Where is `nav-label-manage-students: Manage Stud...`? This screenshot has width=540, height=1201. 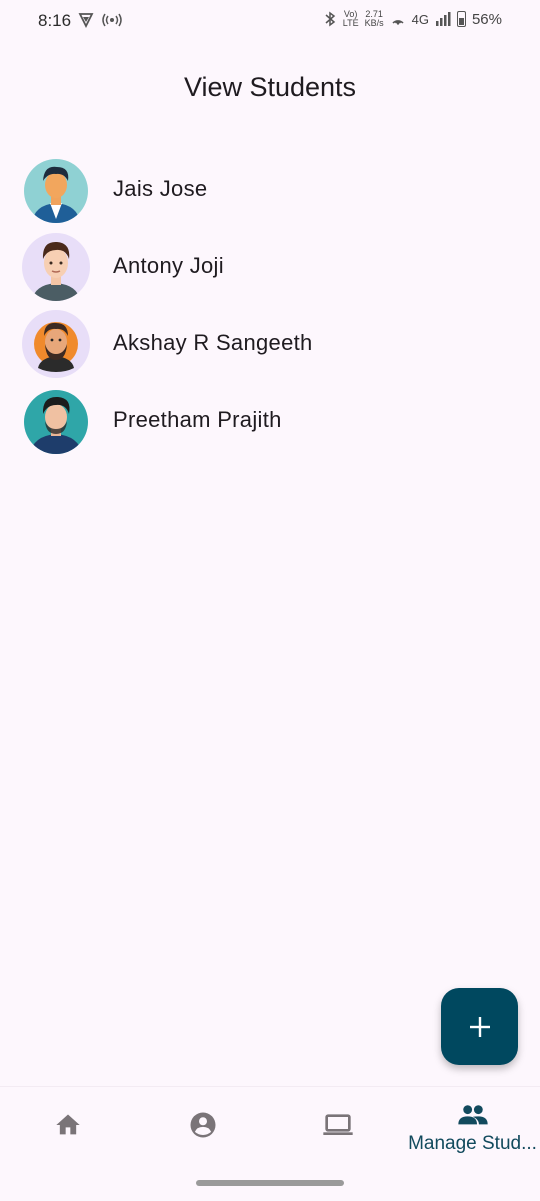
nav-label-manage-students: Manage Stud... is located at coordinates (472, 1143).